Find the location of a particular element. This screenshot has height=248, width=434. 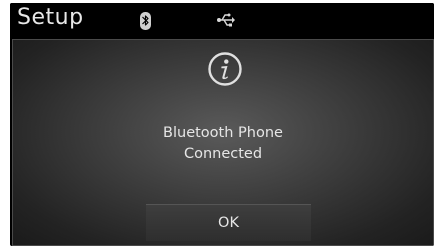

status-bar: Setup is located at coordinates (222, 20).